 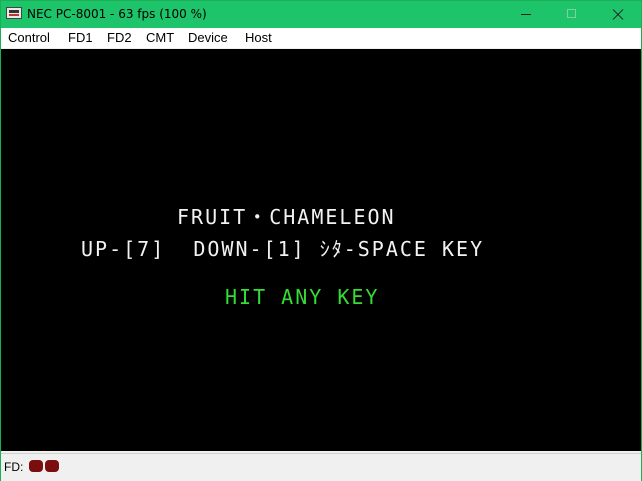 I want to click on maximize-button, so click(x=572, y=14).